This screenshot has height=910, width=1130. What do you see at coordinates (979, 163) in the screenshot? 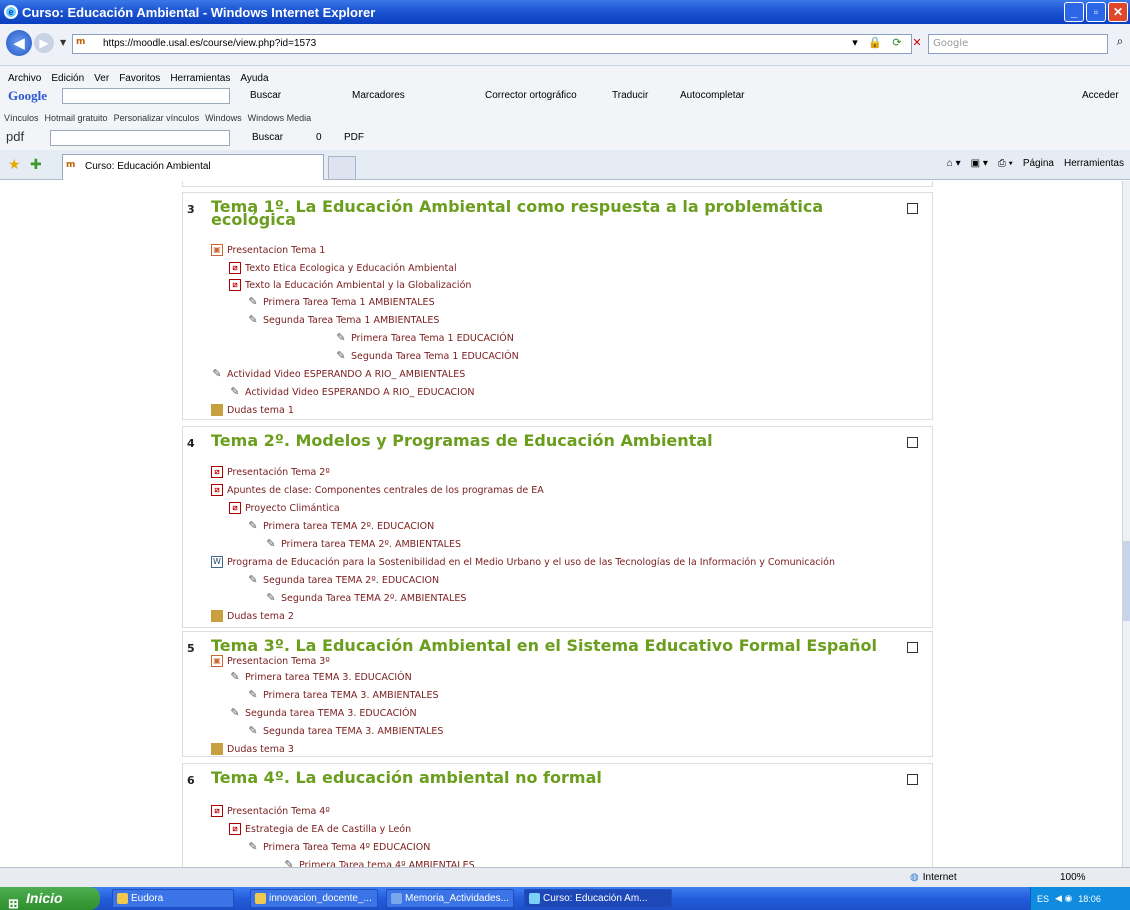
I see `feeds-icon: ▣ ▾` at bounding box center [979, 163].